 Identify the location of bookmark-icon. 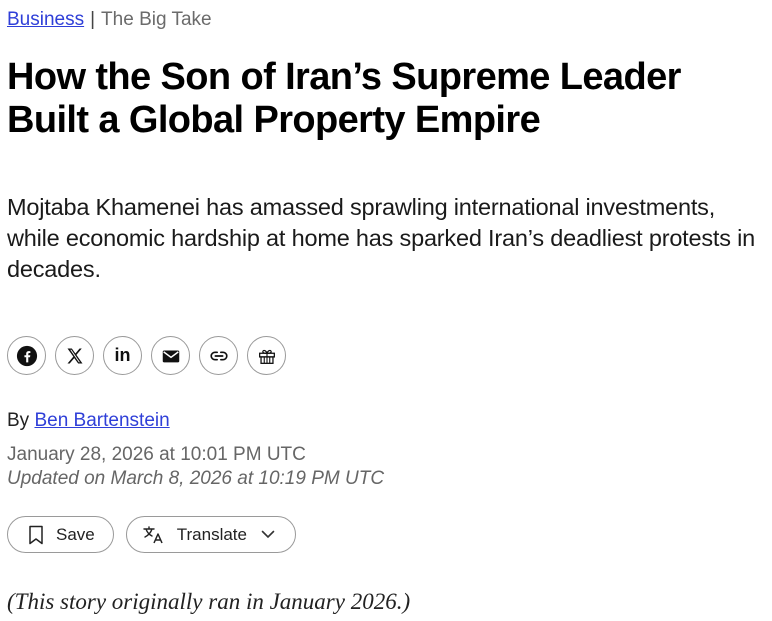
(36, 535).